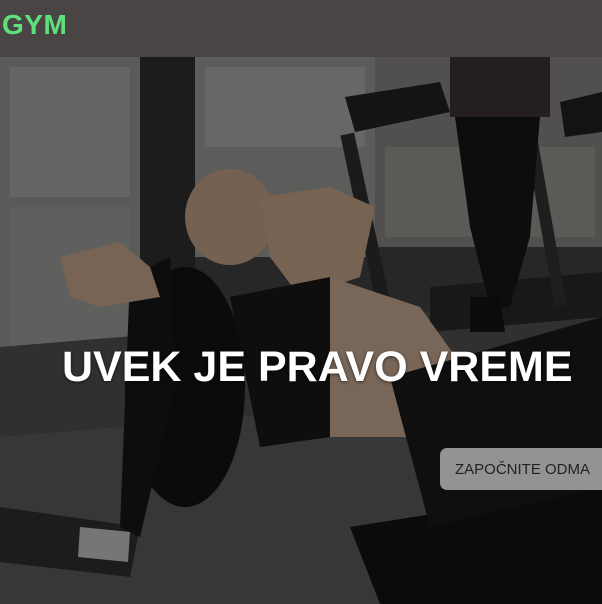  I want to click on top-nav-bar: GYM, so click(301, 28).